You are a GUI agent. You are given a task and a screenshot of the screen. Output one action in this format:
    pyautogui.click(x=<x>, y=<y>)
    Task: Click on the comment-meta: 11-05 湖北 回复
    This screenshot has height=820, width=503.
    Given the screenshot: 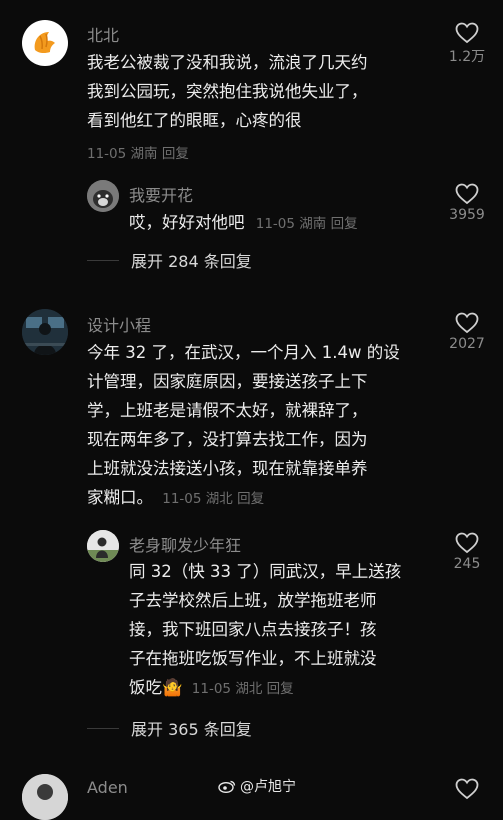 What is the action you would take?
    pyautogui.click(x=213, y=499)
    